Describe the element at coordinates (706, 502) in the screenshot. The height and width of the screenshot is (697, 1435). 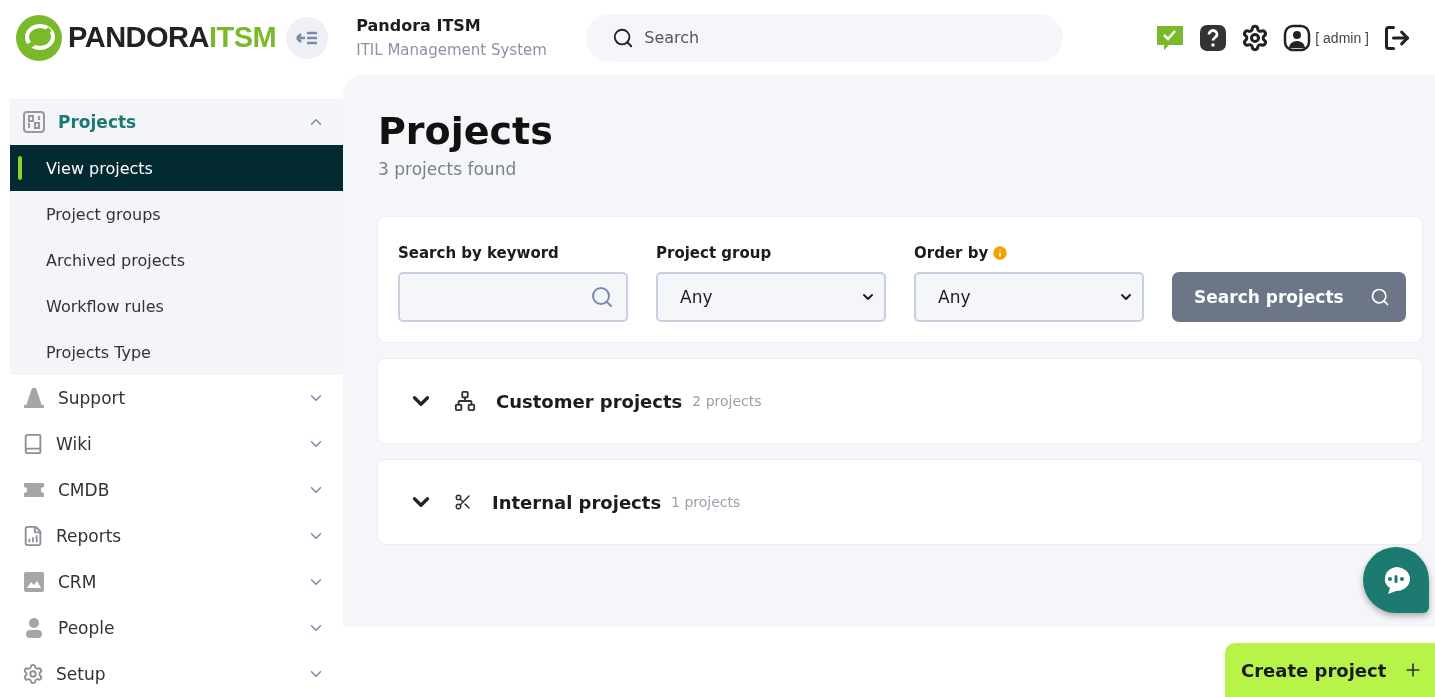
I see `group-count: 1 projects` at that location.